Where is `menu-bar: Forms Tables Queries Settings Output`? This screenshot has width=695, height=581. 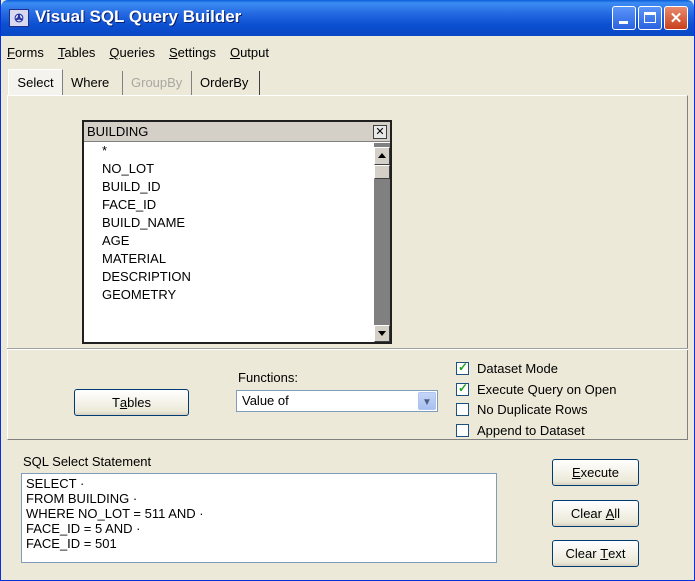 menu-bar: Forms Tables Queries Settings Output is located at coordinates (145, 55).